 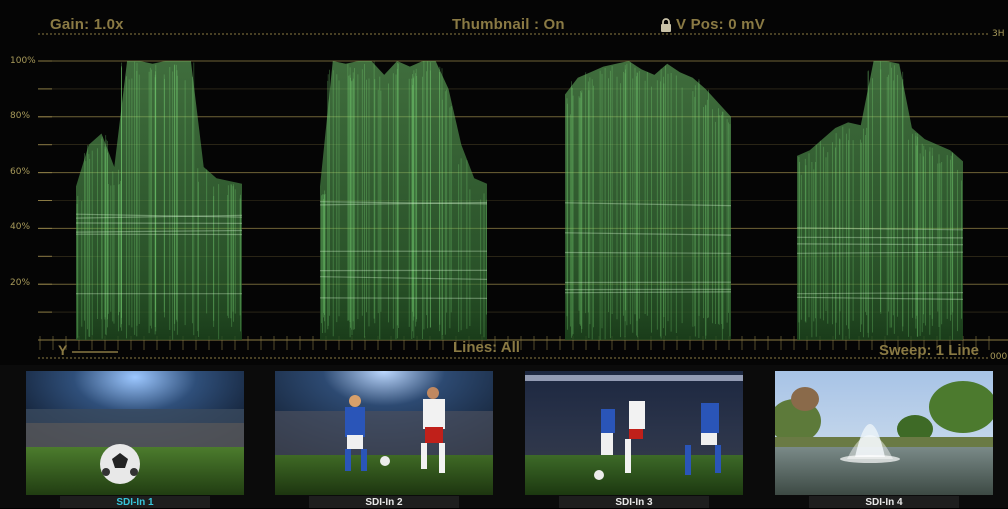 What do you see at coordinates (20, 227) in the screenshot?
I see `scale-label-40: 40%` at bounding box center [20, 227].